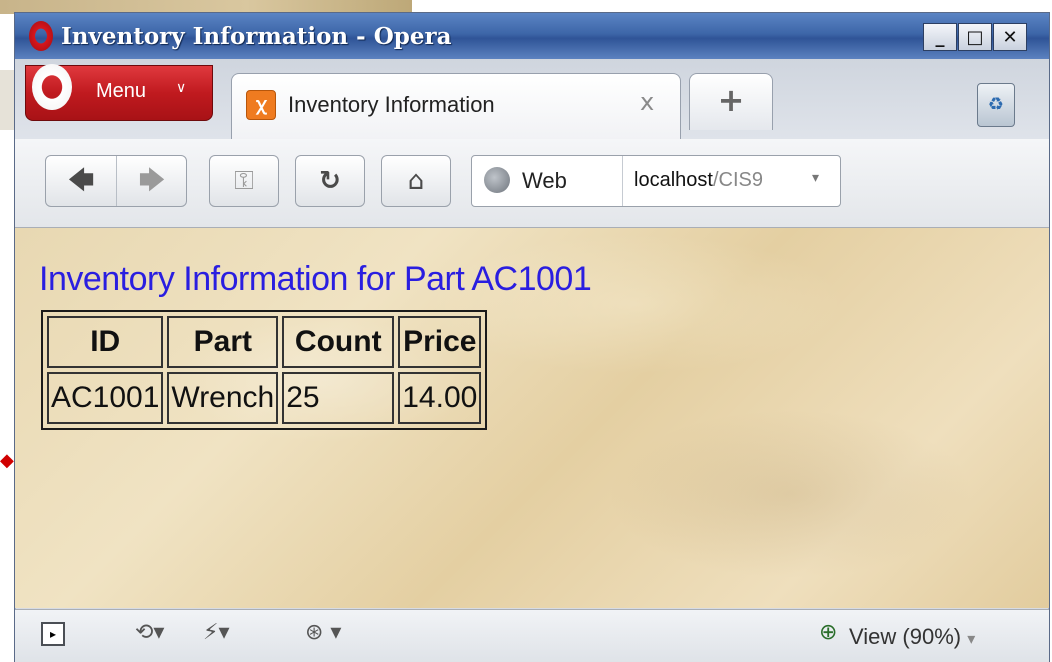 This screenshot has height=662, width=1052. I want to click on opera-o-icon, so click(52, 87).